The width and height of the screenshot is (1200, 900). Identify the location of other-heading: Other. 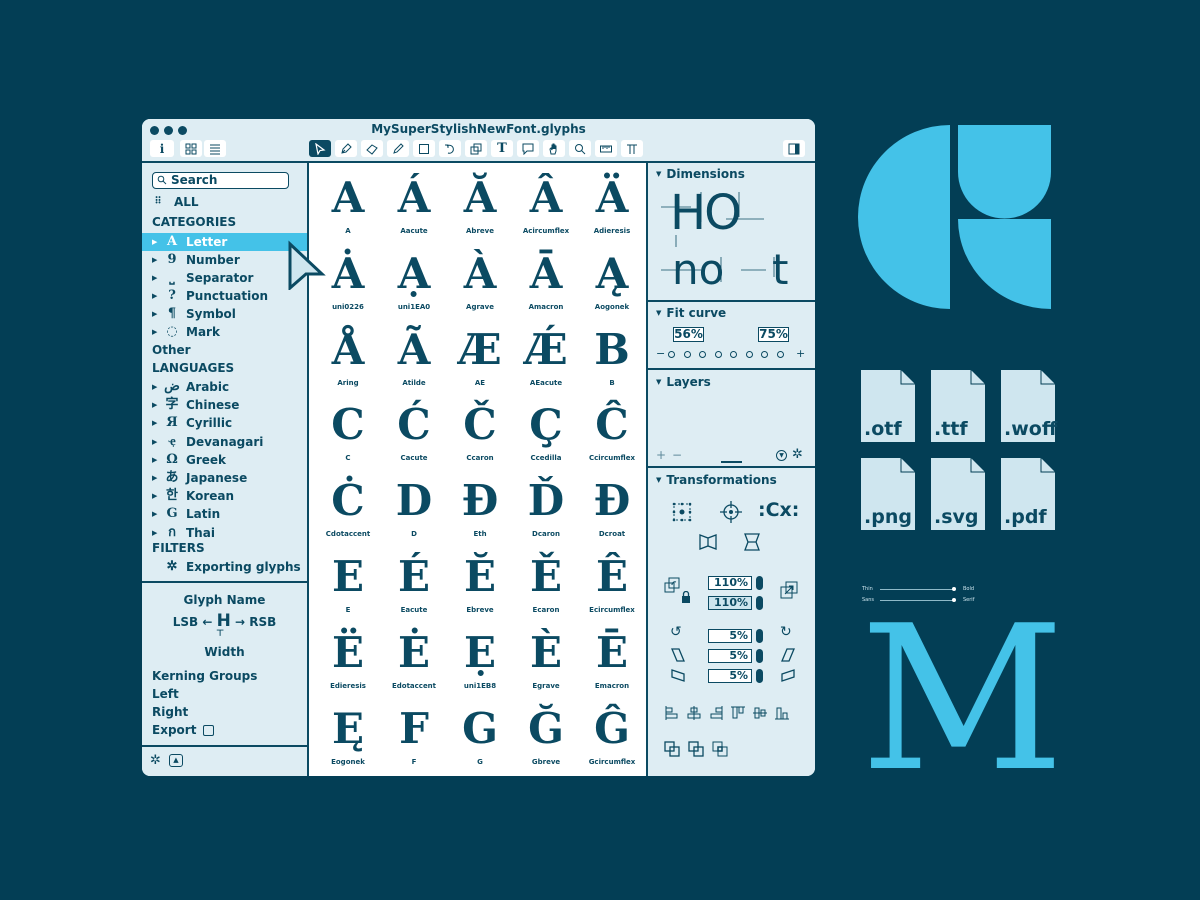
(171, 350).